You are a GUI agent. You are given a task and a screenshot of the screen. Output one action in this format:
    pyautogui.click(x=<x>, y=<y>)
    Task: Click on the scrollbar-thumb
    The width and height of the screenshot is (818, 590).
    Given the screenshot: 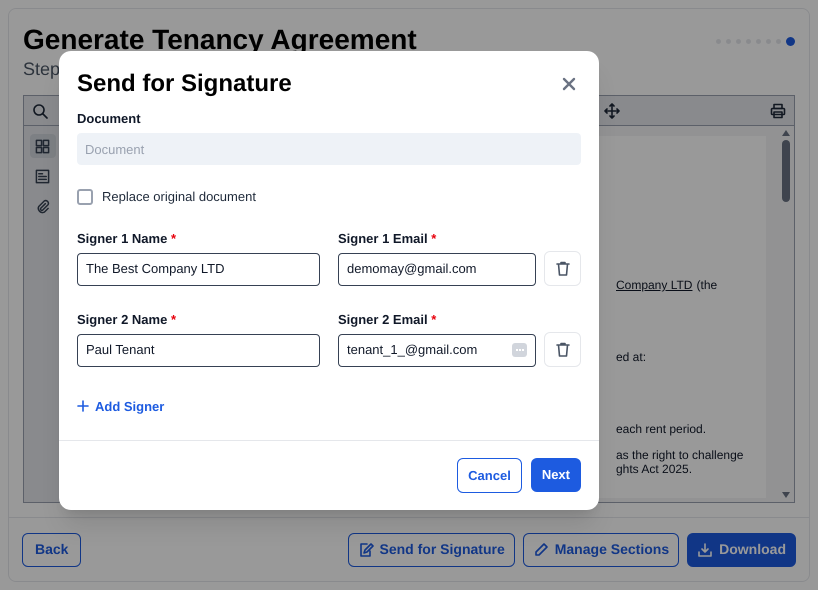 What is the action you would take?
    pyautogui.click(x=786, y=171)
    